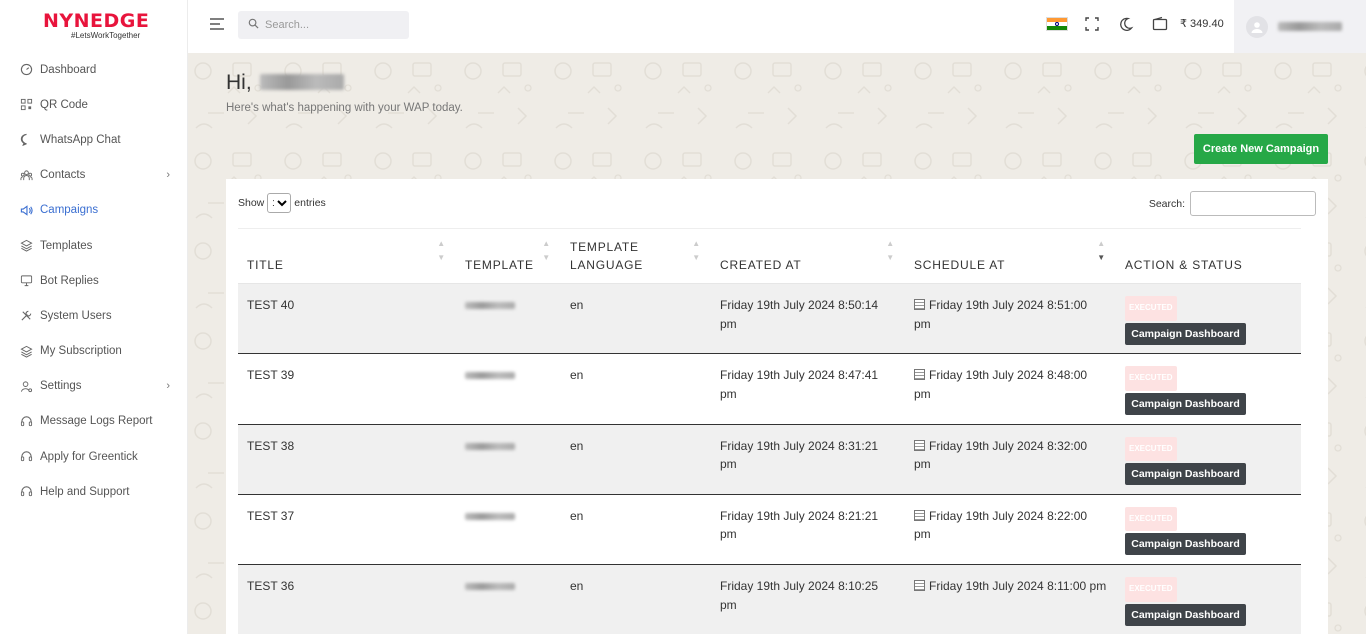 The width and height of the screenshot is (1366, 634). What do you see at coordinates (94, 456) in the screenshot?
I see `sidebar-item-apply-for-greentick: Apply for Greentick` at bounding box center [94, 456].